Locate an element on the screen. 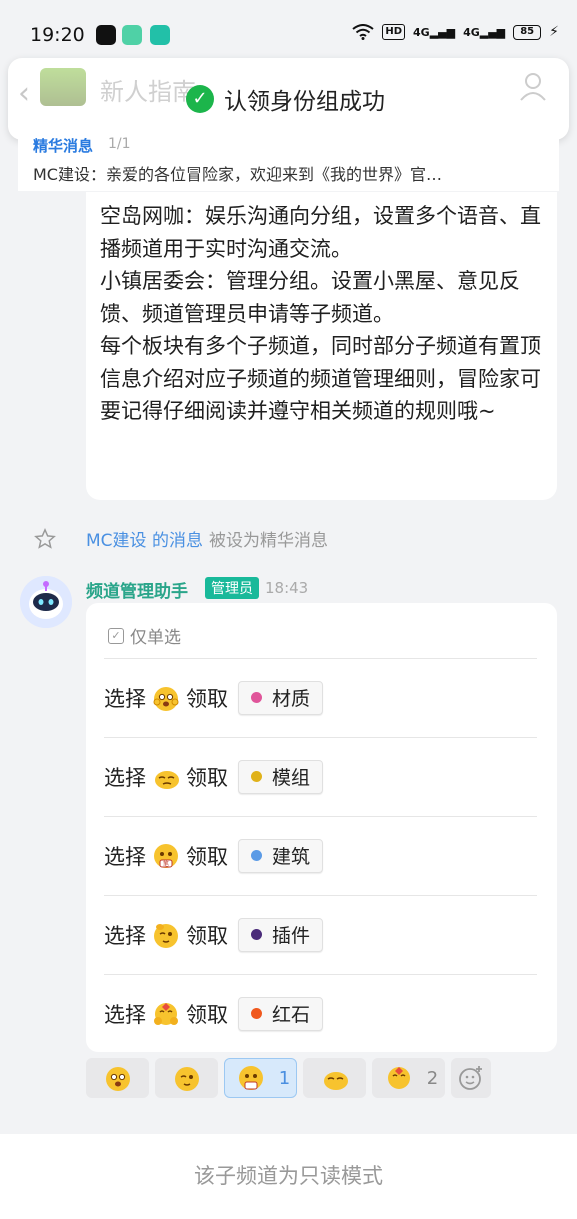  status-icons: HD 4G▂▄▆ 4G▂▄▆ 85 ⚡ is located at coordinates (455, 32).